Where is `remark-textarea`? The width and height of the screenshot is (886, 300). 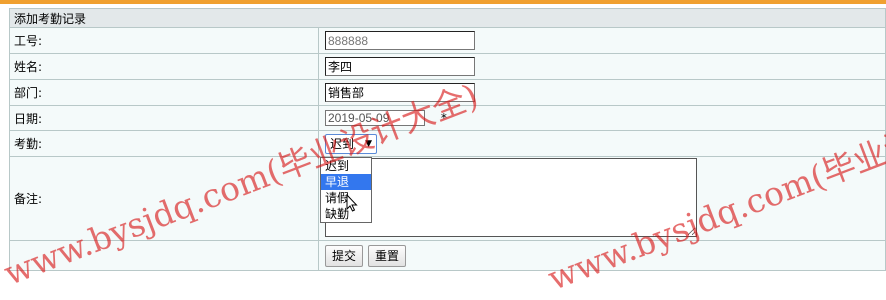 remark-textarea is located at coordinates (511, 197).